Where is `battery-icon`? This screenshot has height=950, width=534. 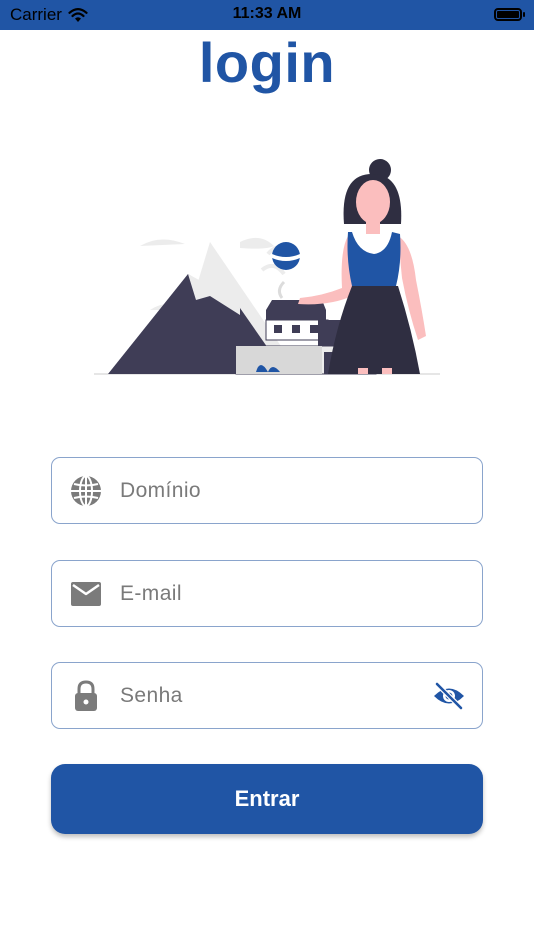 battery-icon is located at coordinates (509, 14).